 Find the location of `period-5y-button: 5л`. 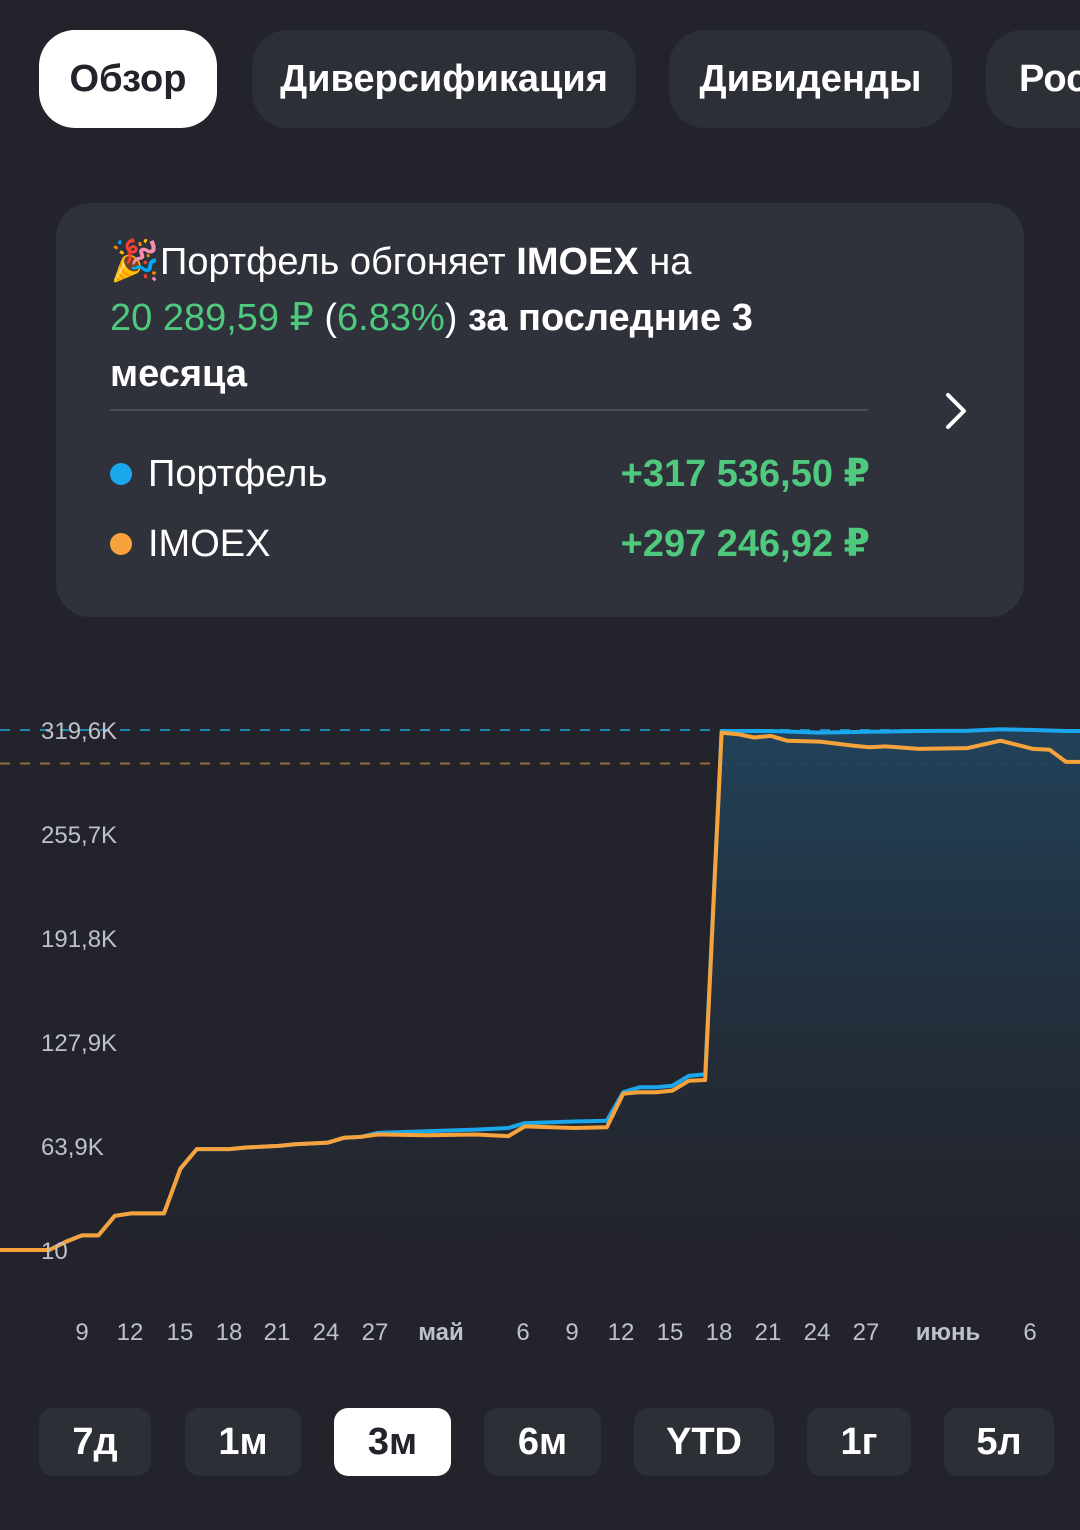

period-5y-button: 5л is located at coordinates (999, 1442).